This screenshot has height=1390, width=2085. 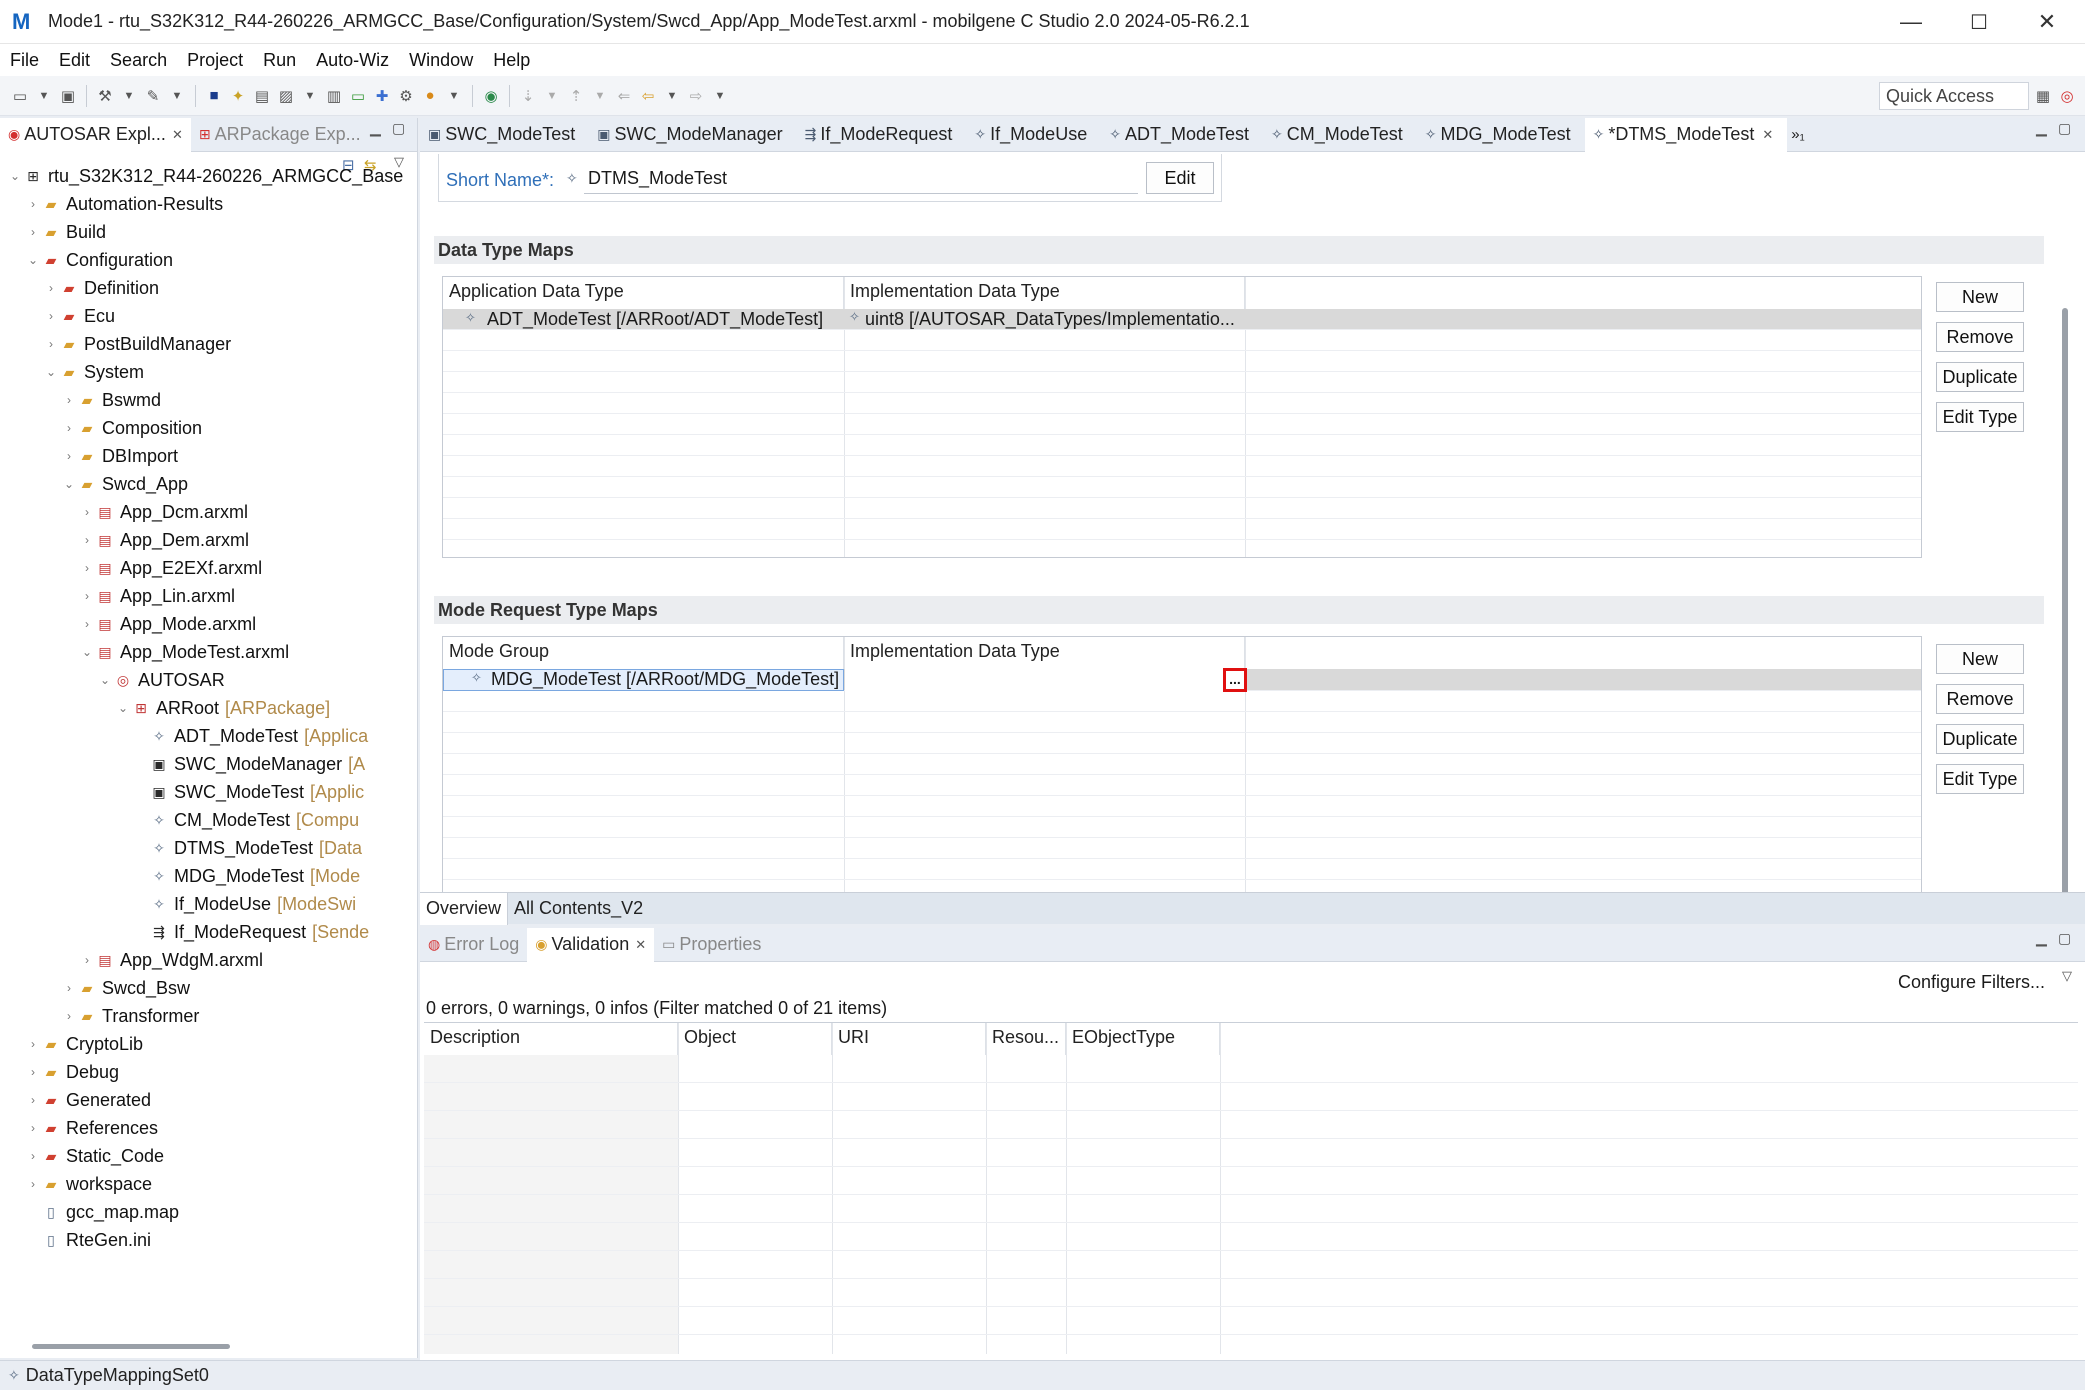 What do you see at coordinates (1143, 1039) in the screenshot?
I see `column-eobject-type: EObjectType` at bounding box center [1143, 1039].